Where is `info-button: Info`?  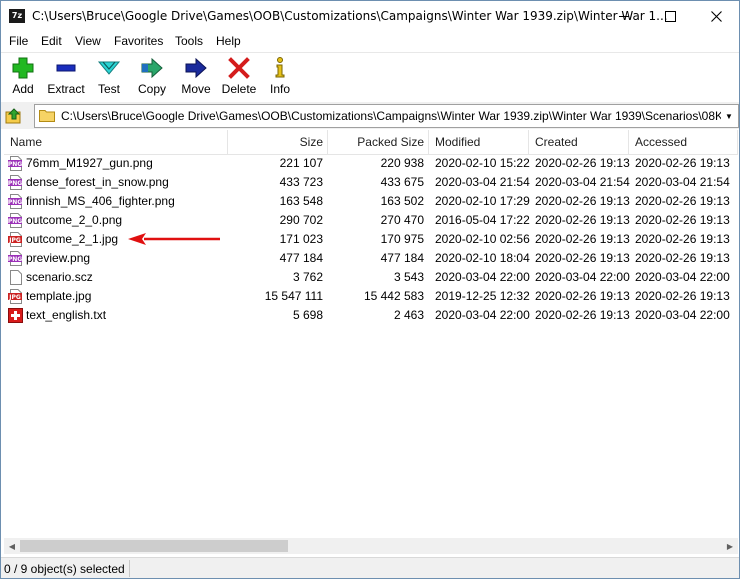 info-button: Info is located at coordinates (280, 78).